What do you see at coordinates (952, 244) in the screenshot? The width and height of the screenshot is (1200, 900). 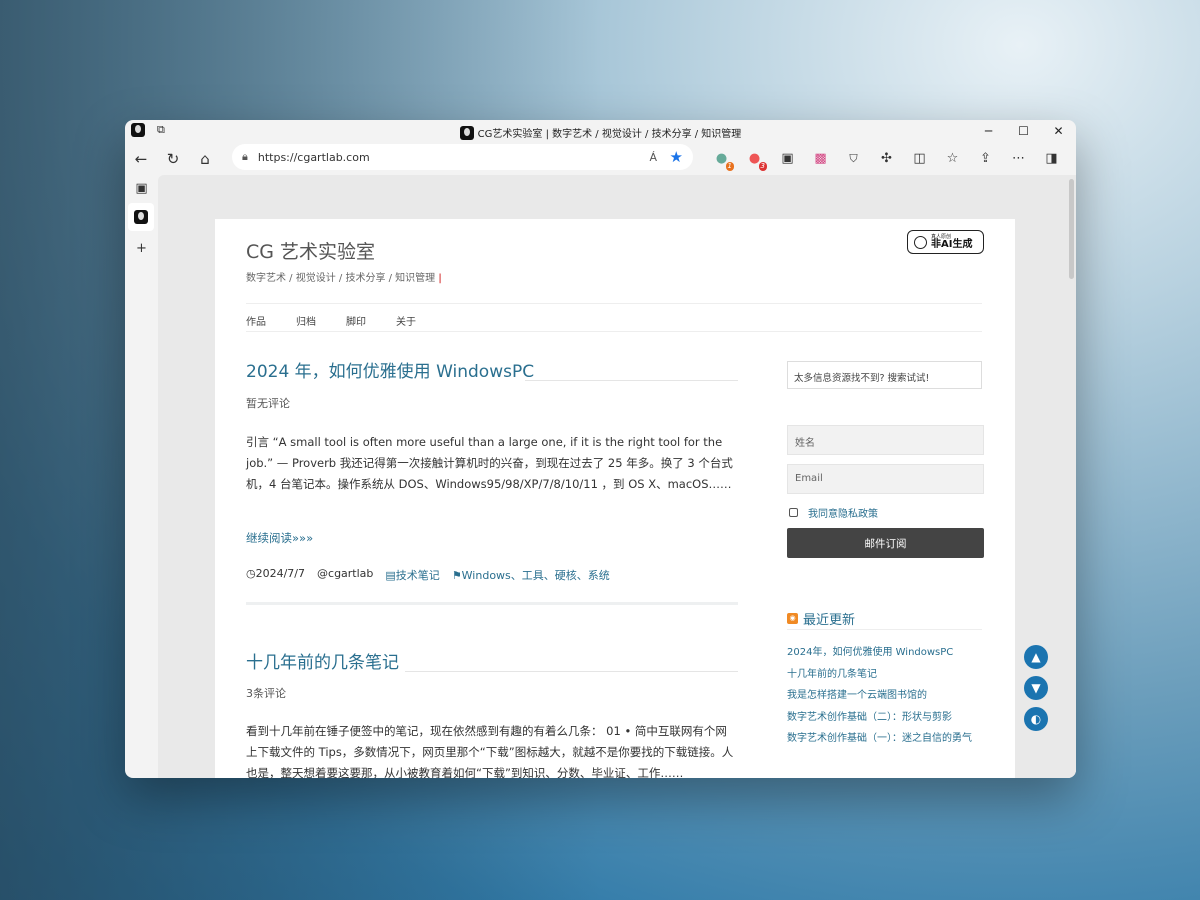 I see `badge-big-text: 非AI生成` at bounding box center [952, 244].